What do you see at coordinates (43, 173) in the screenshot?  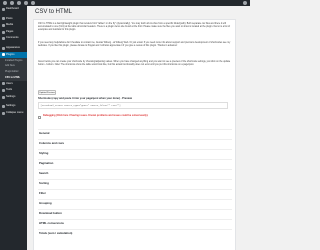 I see `section-search: Search` at bounding box center [43, 173].